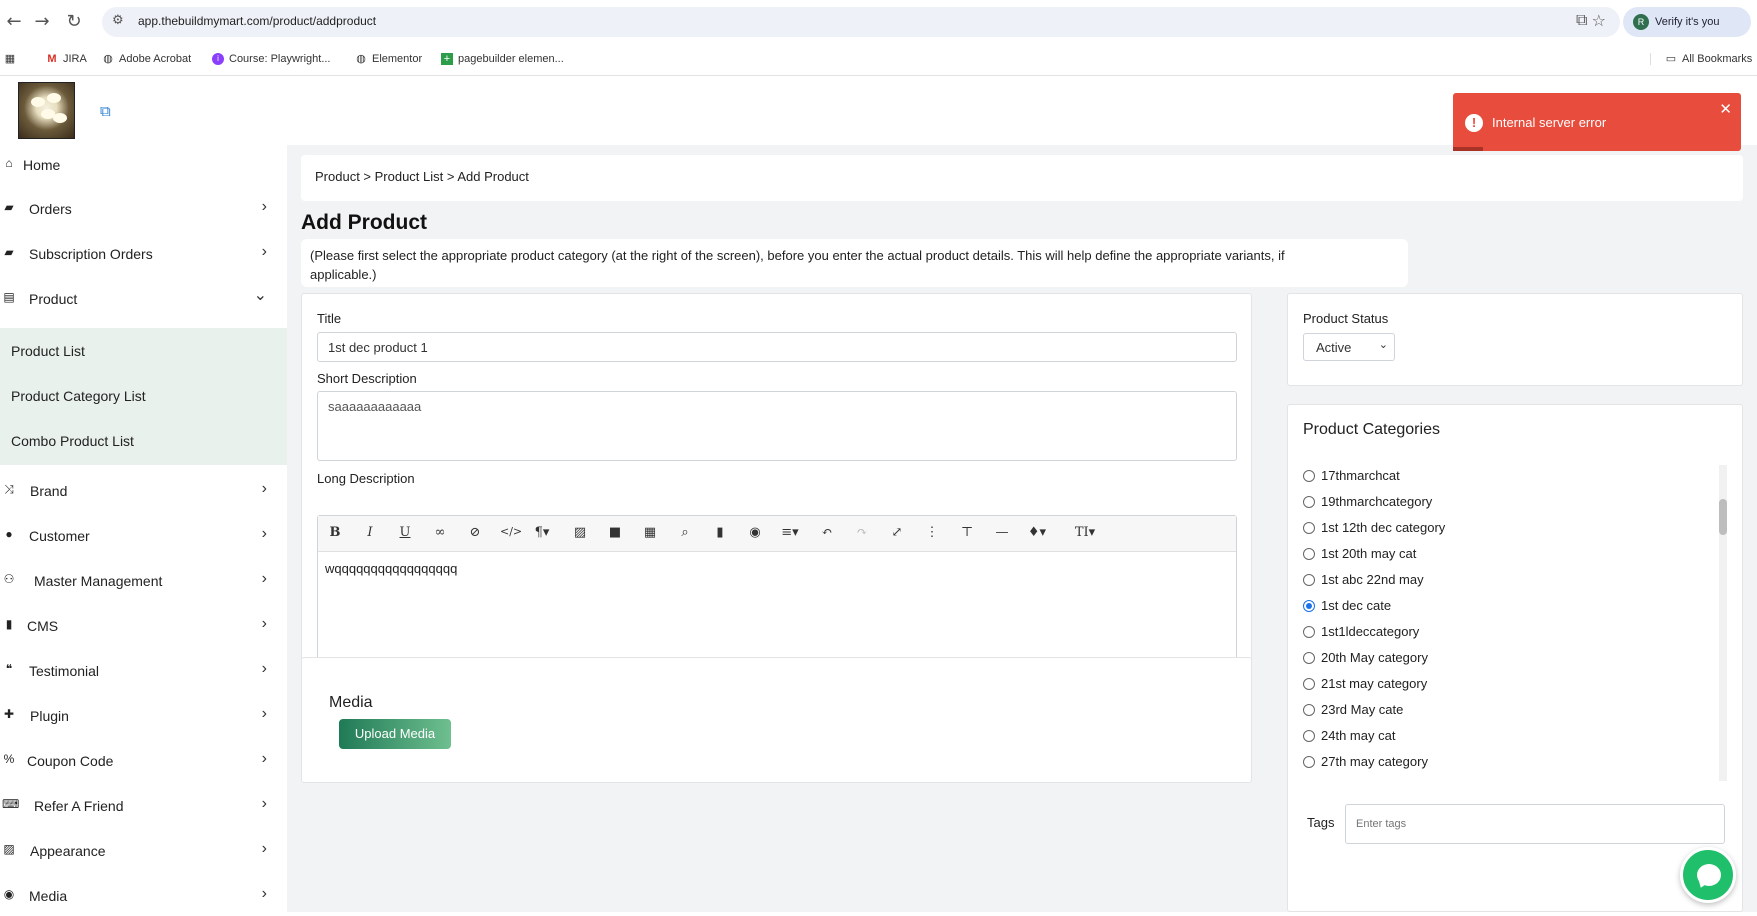 The height and width of the screenshot is (916, 1757). What do you see at coordinates (335, 532) in the screenshot?
I see `bold-icon: B` at bounding box center [335, 532].